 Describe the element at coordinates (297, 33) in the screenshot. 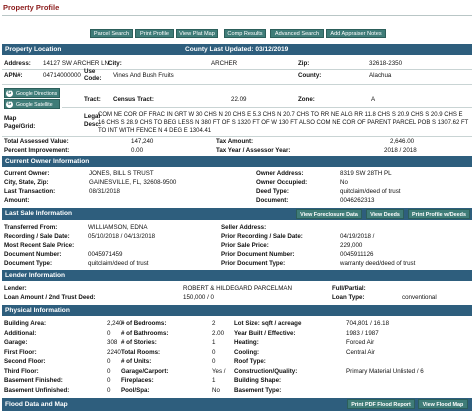

I see `advanced-search-button: Advanced Search` at that location.